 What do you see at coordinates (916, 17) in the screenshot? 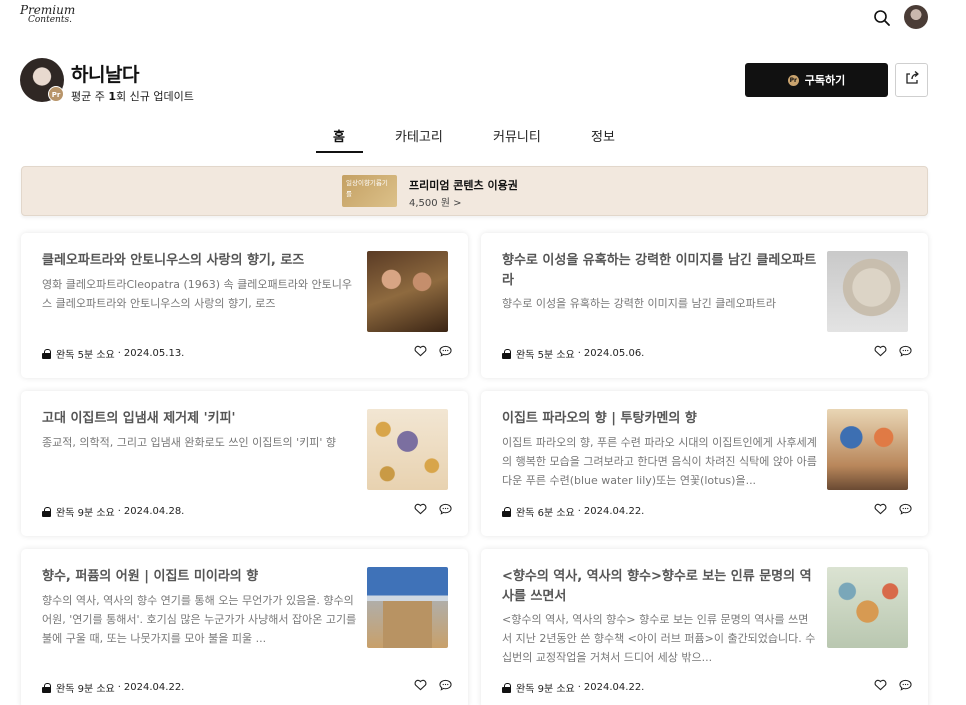
I see `user-avatar` at bounding box center [916, 17].